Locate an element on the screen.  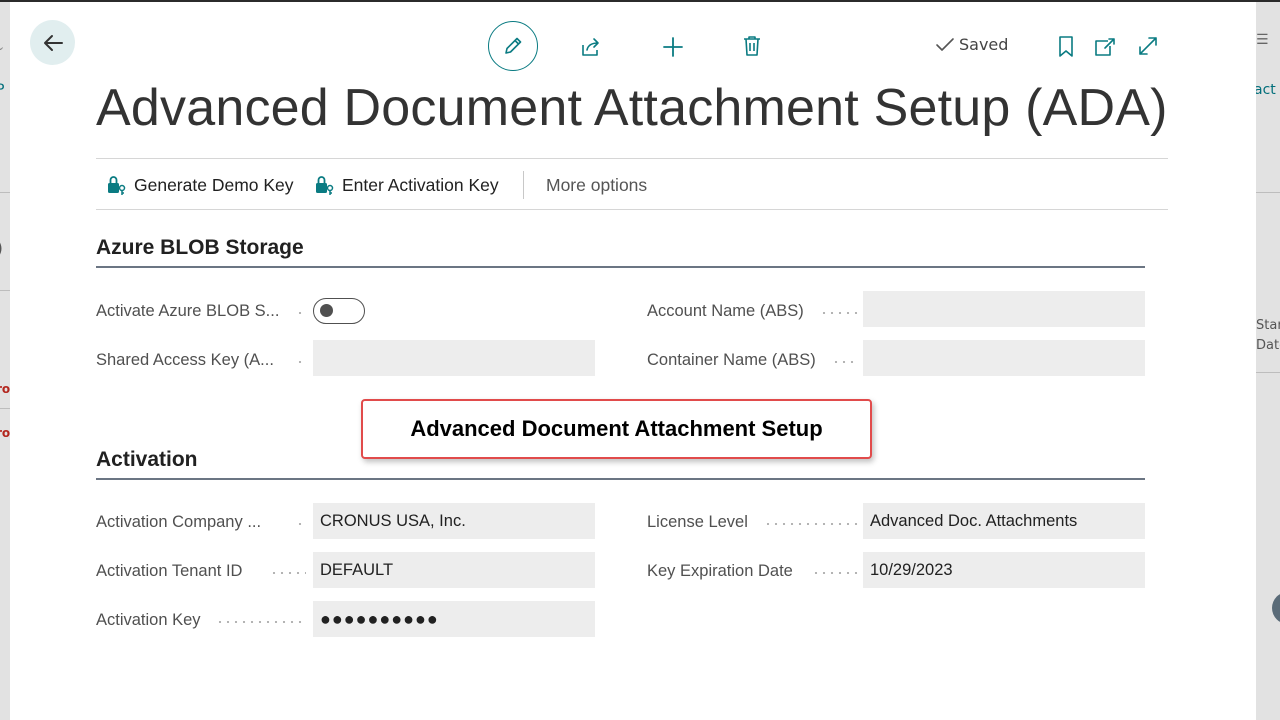
more-options-button: More options is located at coordinates (596, 185).